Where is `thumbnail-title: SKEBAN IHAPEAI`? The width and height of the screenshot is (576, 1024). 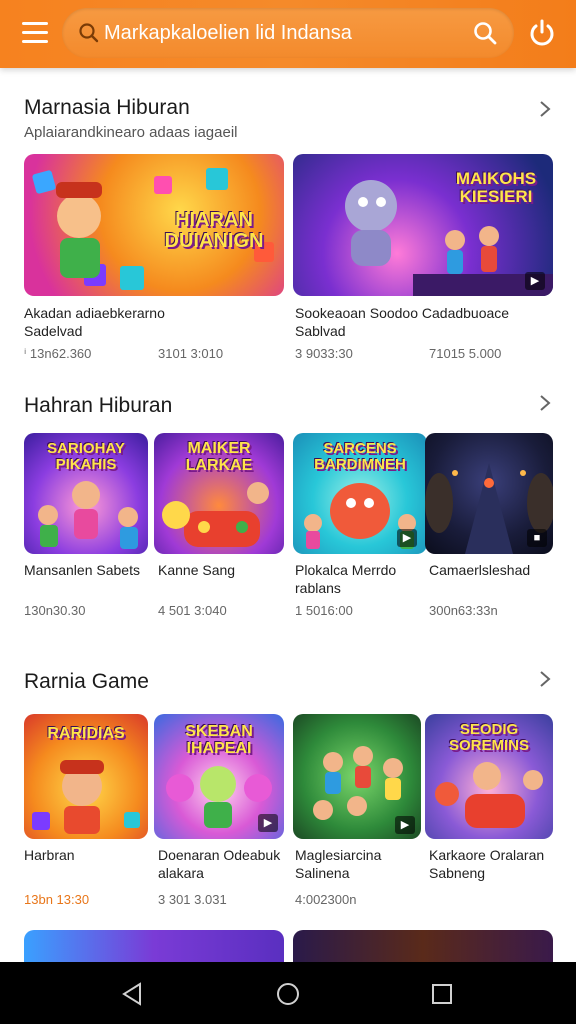 thumbnail-title: SKEBAN IHAPEAI is located at coordinates (219, 740).